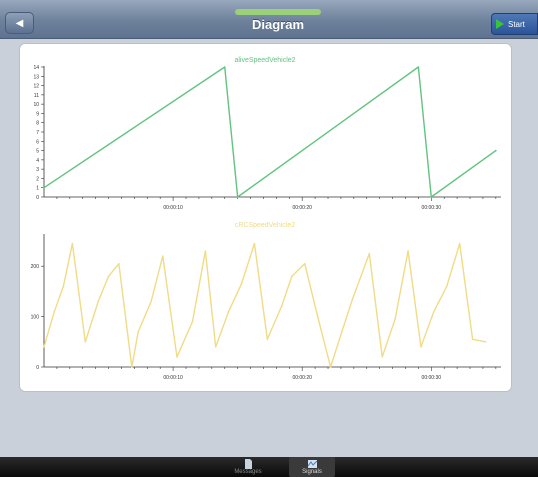 The width and height of the screenshot is (538, 477). What do you see at coordinates (248, 464) in the screenshot?
I see `document-icon` at bounding box center [248, 464].